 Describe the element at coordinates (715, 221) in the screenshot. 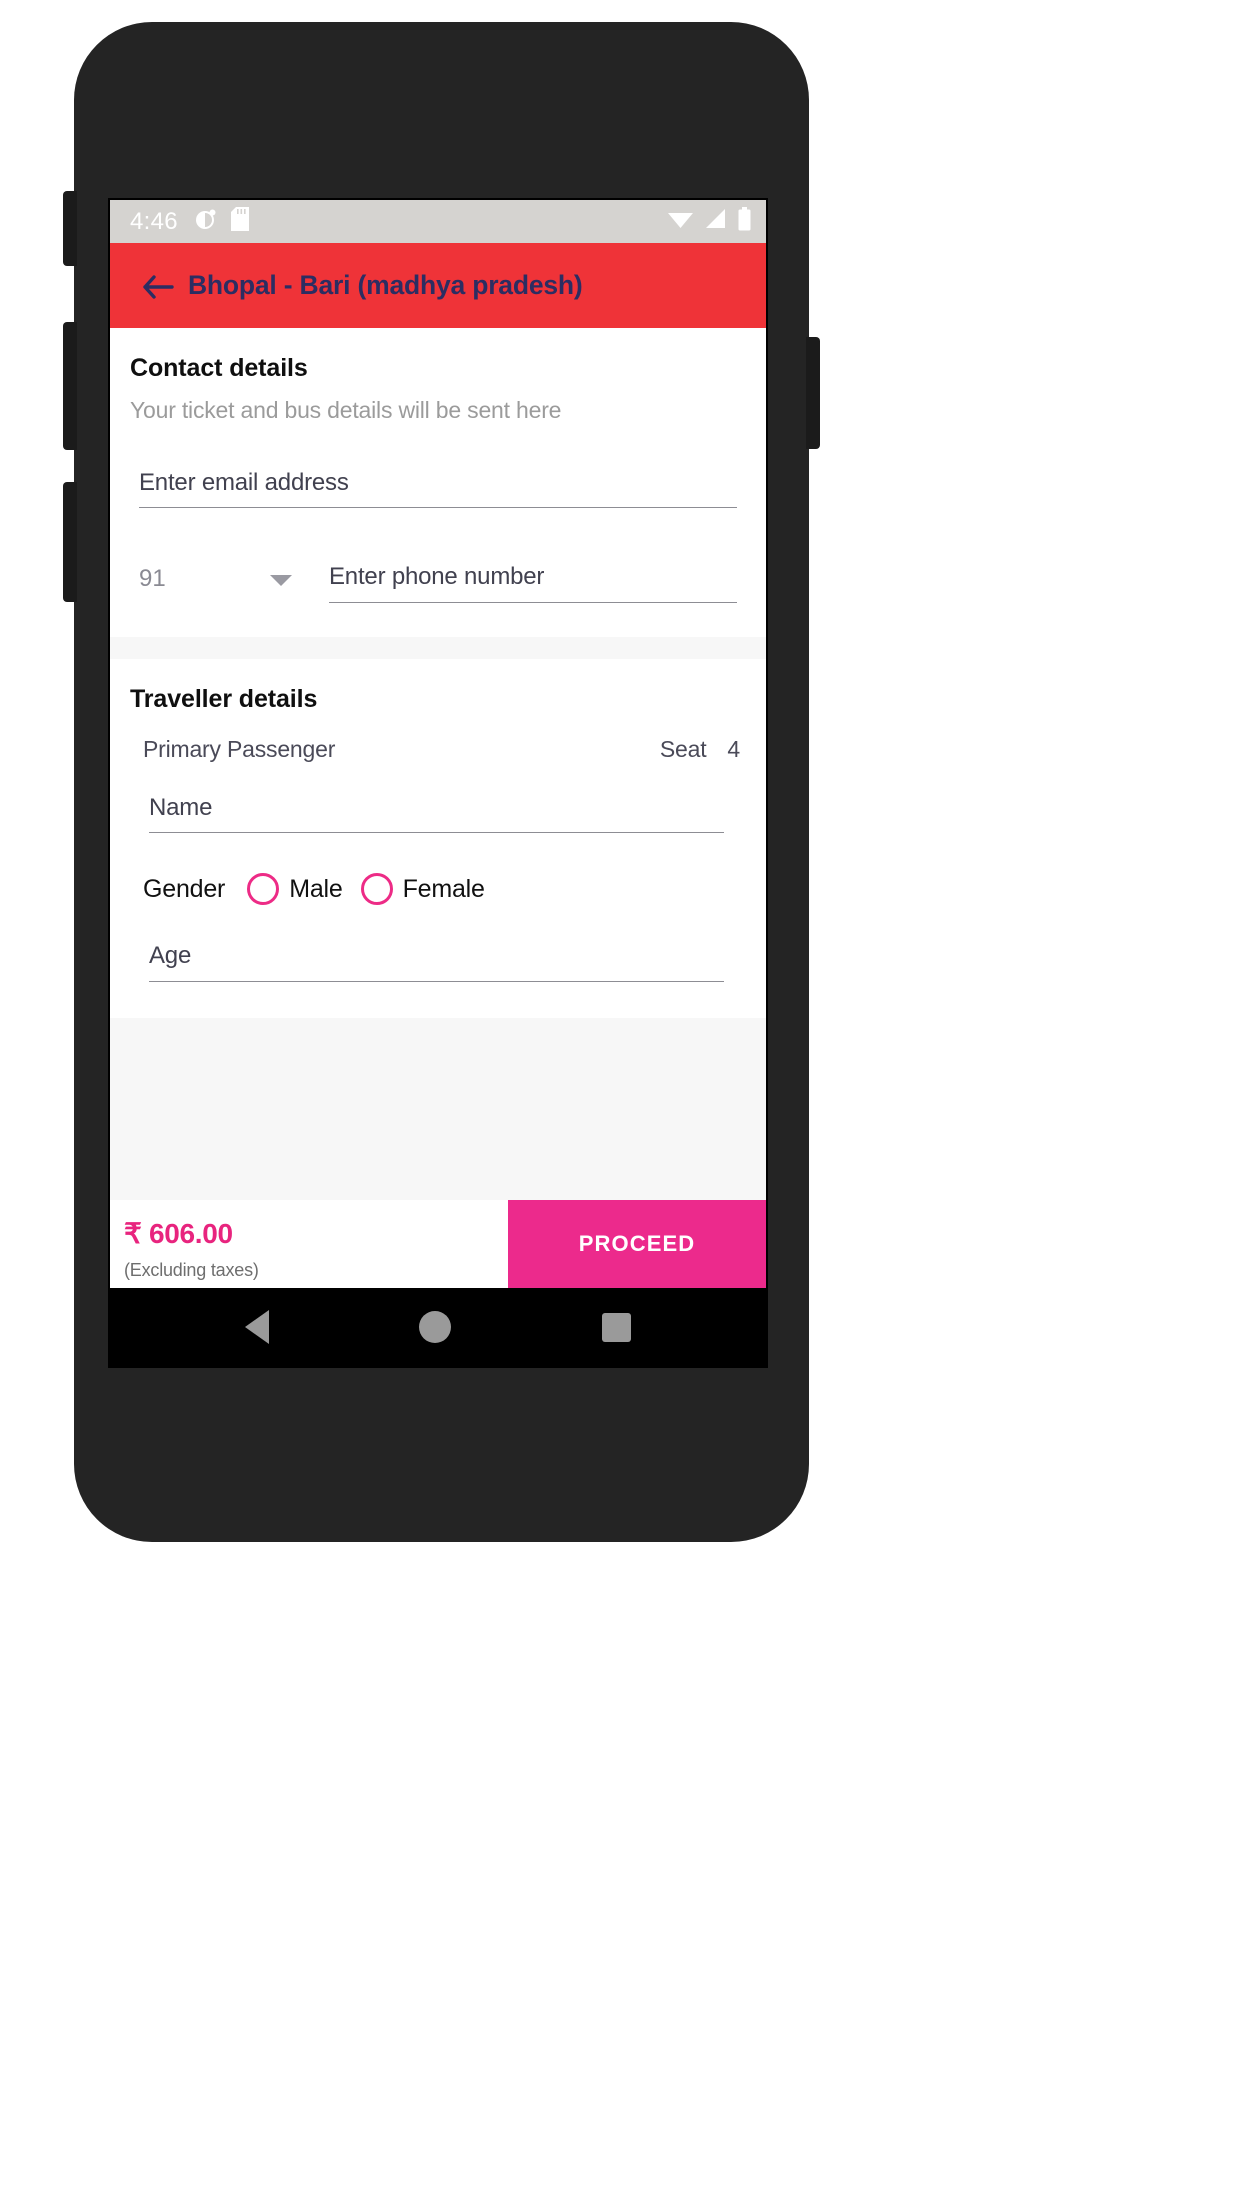

I see `cell-signal-icon` at that location.